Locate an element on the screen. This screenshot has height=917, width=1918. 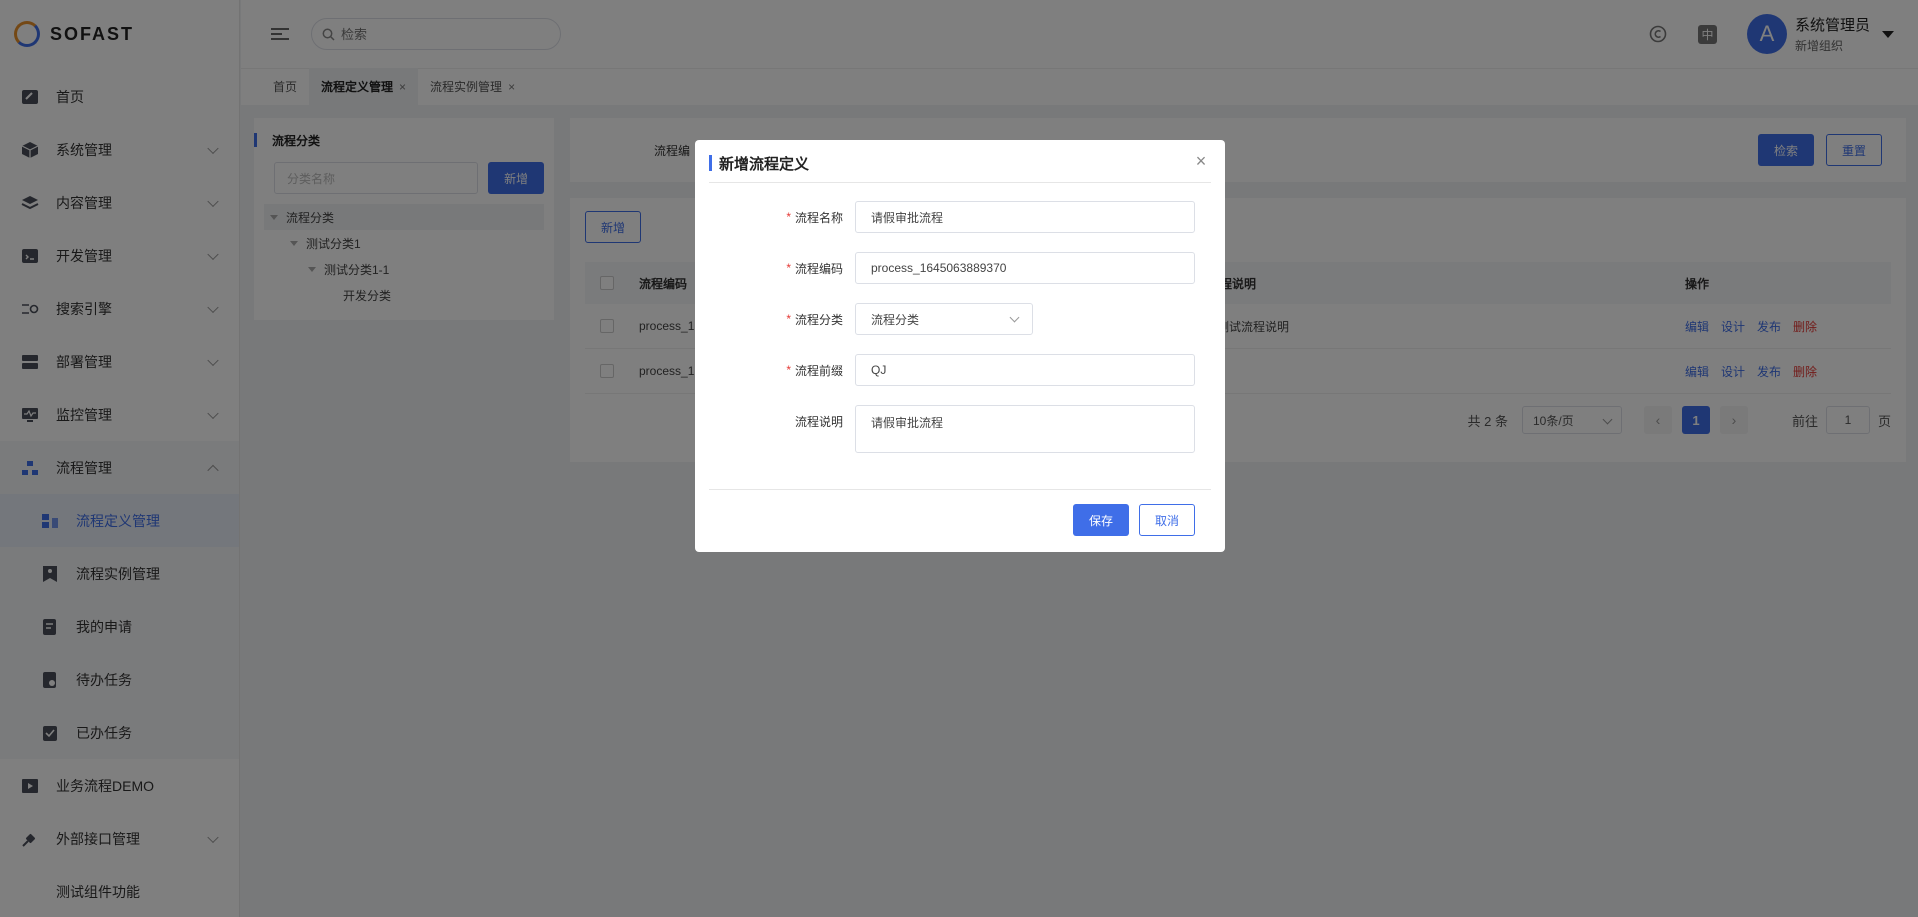
form-row-code: * 流程编码 process_1645063889370 is located at coordinates (960, 268).